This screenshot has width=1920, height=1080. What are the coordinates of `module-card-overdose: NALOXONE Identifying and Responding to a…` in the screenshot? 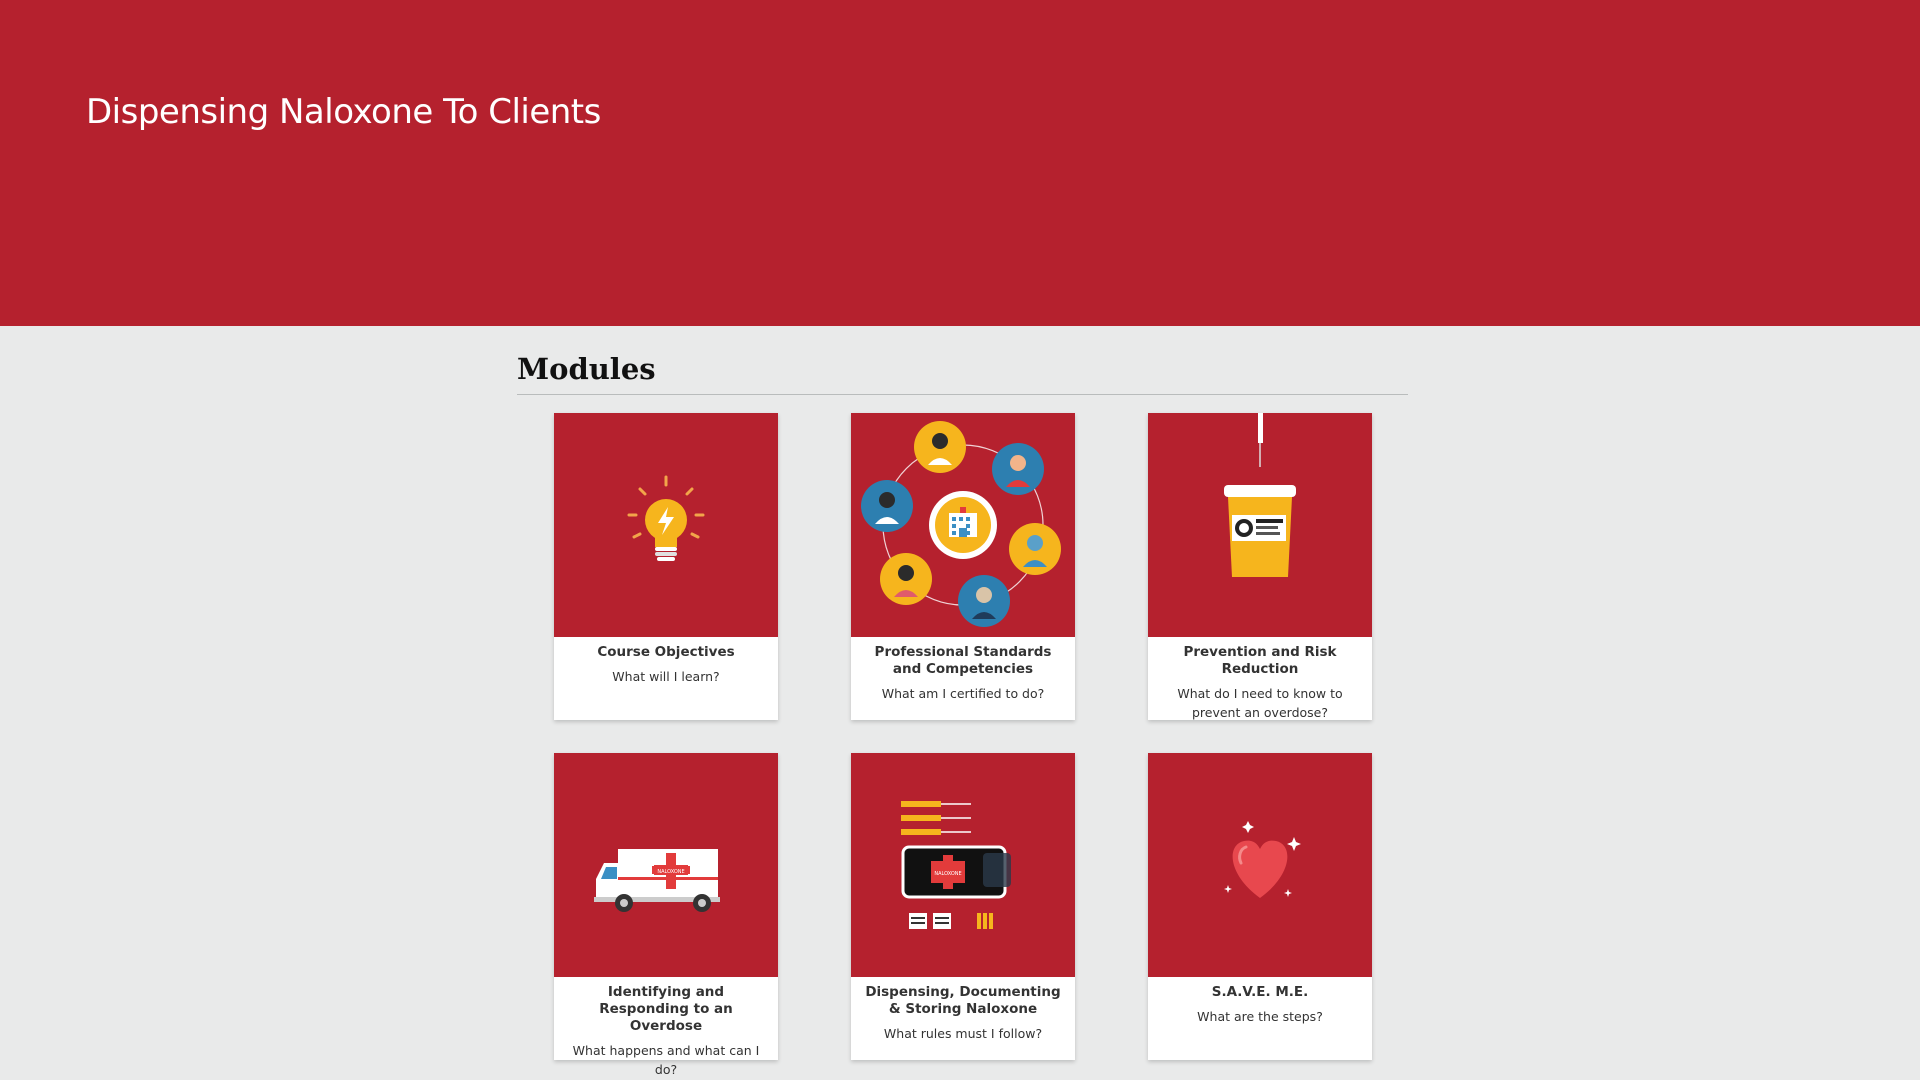 It's located at (666, 915).